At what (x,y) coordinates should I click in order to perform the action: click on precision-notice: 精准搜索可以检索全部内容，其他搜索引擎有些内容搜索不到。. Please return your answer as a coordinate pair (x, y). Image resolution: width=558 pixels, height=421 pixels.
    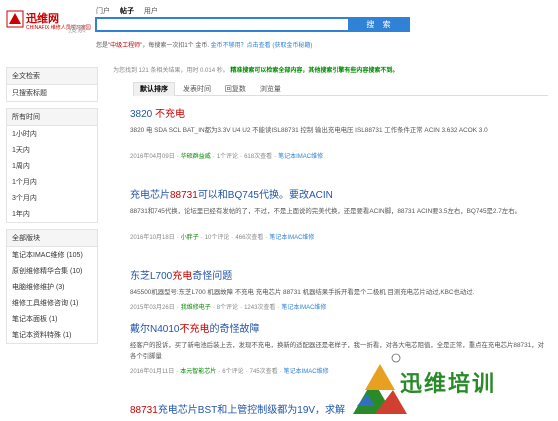
    Looking at the image, I should click on (314, 71).